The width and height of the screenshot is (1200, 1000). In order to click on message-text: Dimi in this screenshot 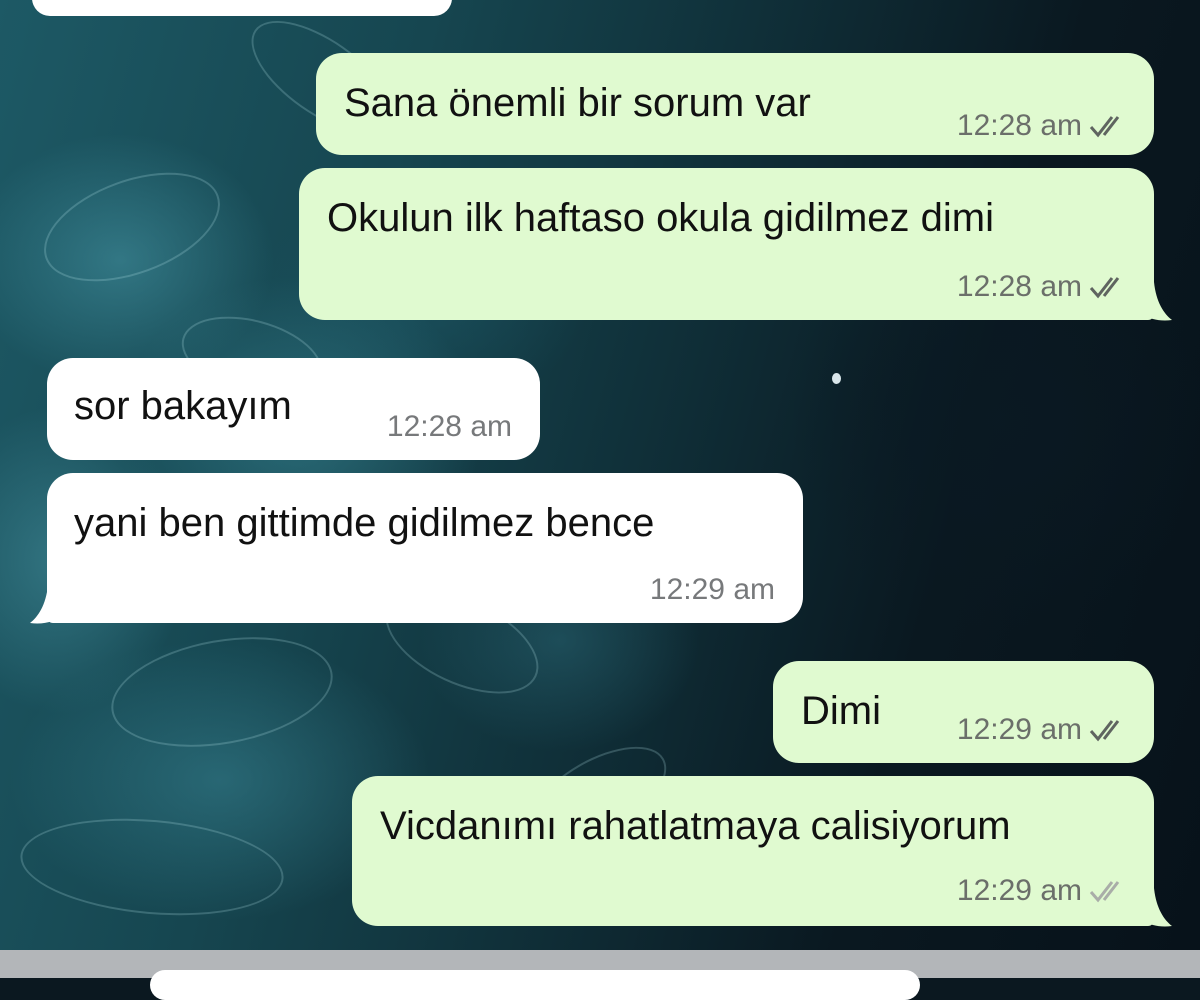, I will do `click(841, 711)`.